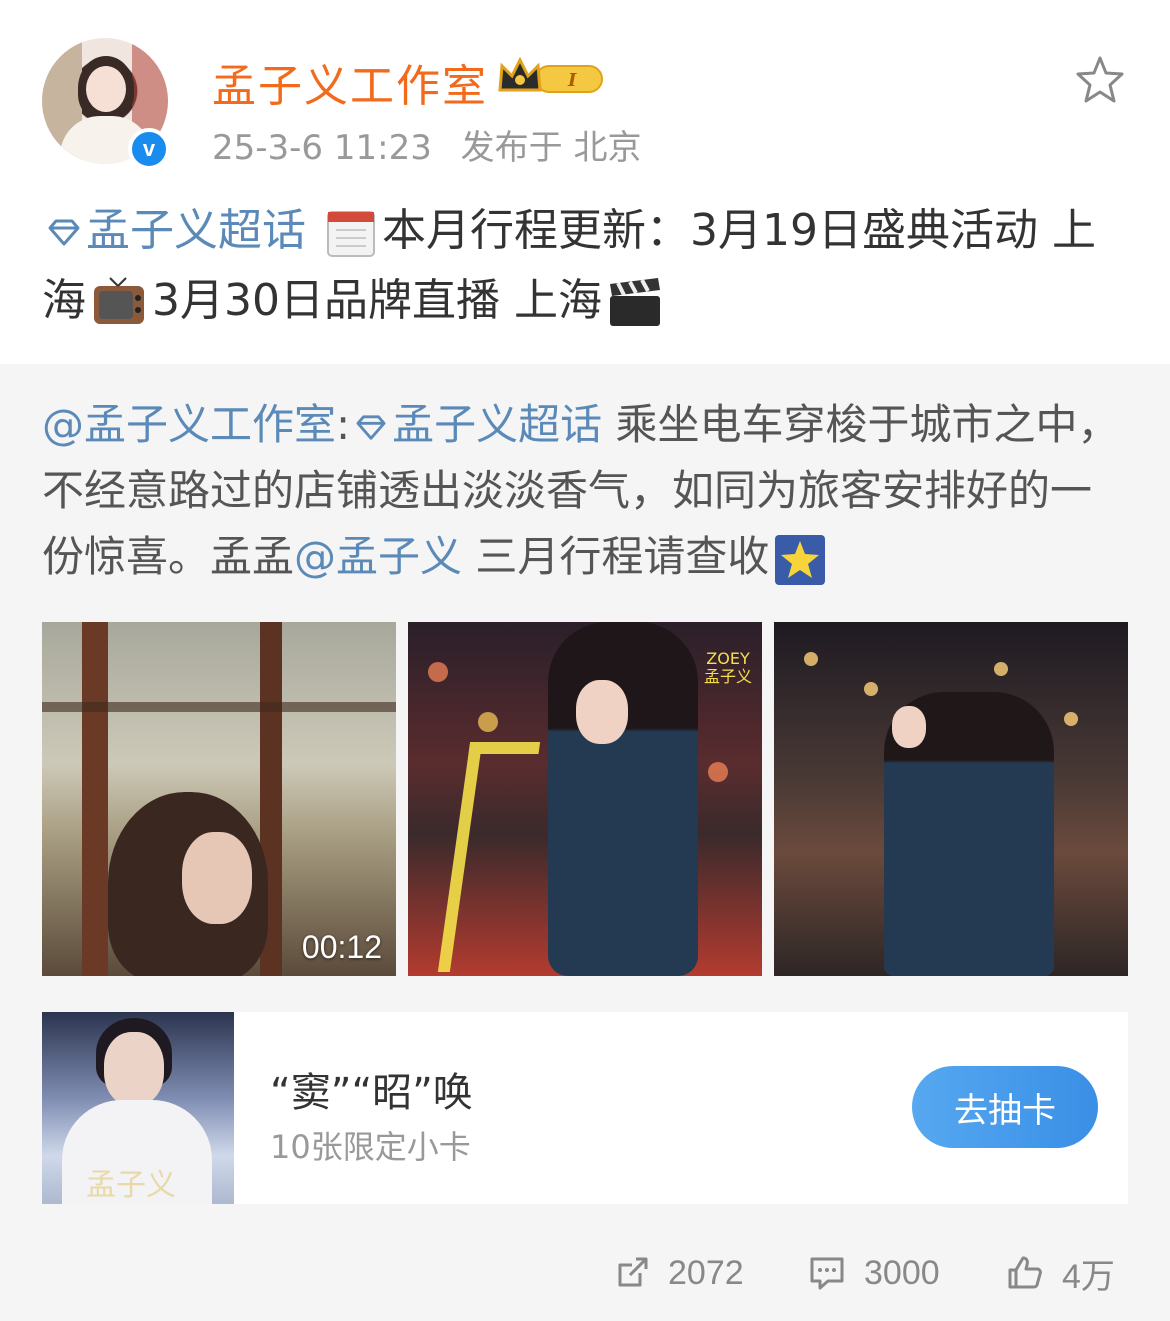 This screenshot has width=1170, height=1321. What do you see at coordinates (174, 230) in the screenshot?
I see `supertopic-link: 孟子义超话` at bounding box center [174, 230].